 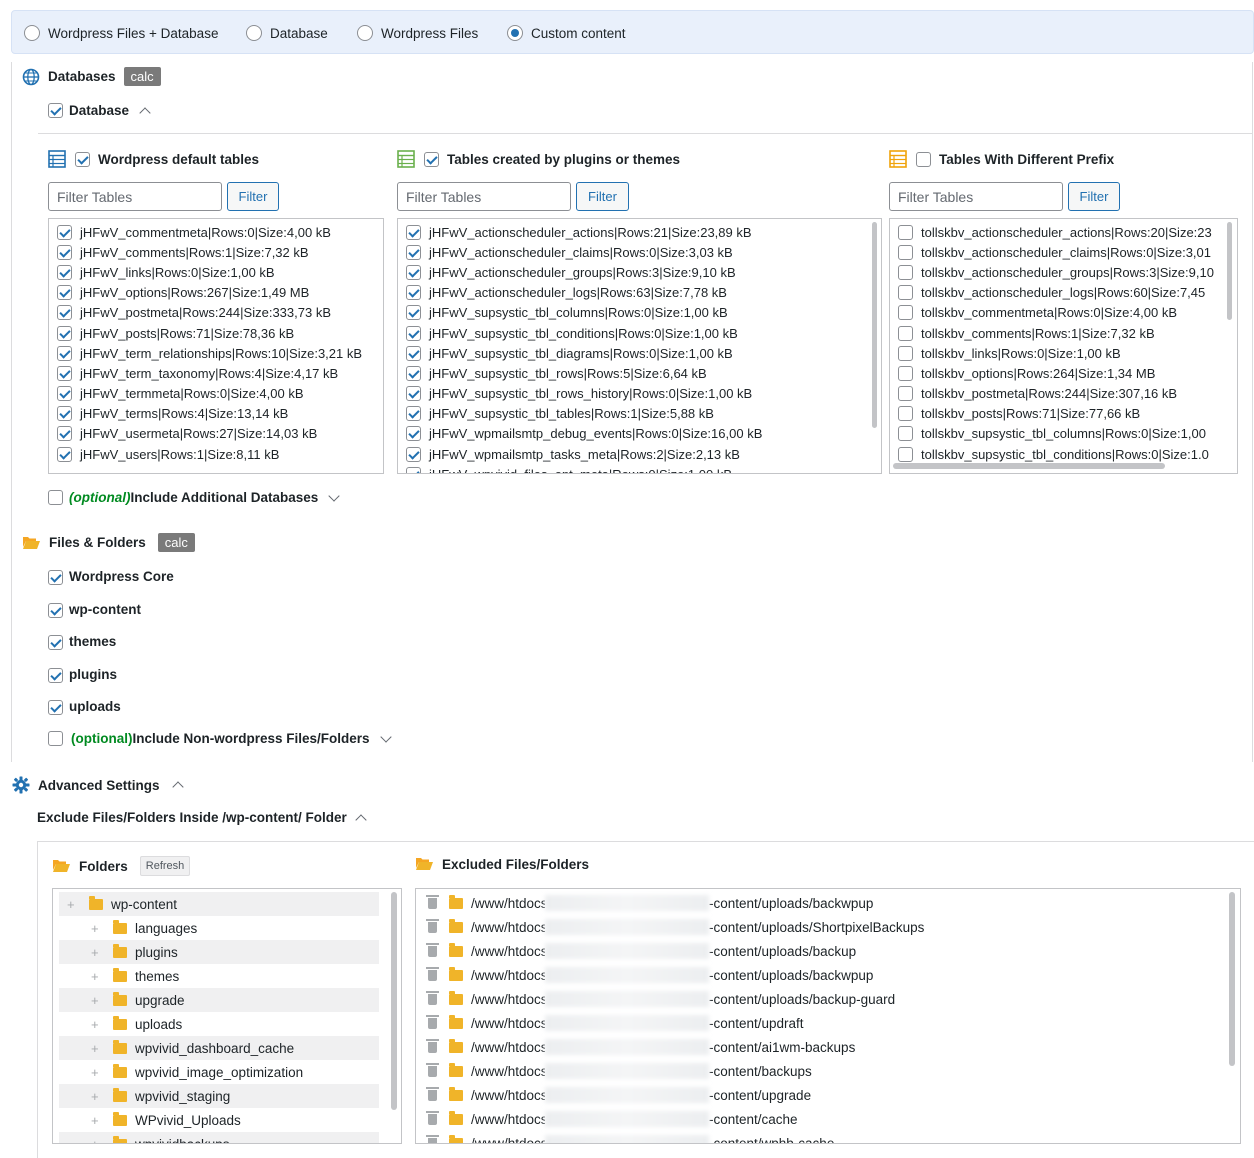 I want to click on databases-calc-button: calc, so click(x=142, y=76).